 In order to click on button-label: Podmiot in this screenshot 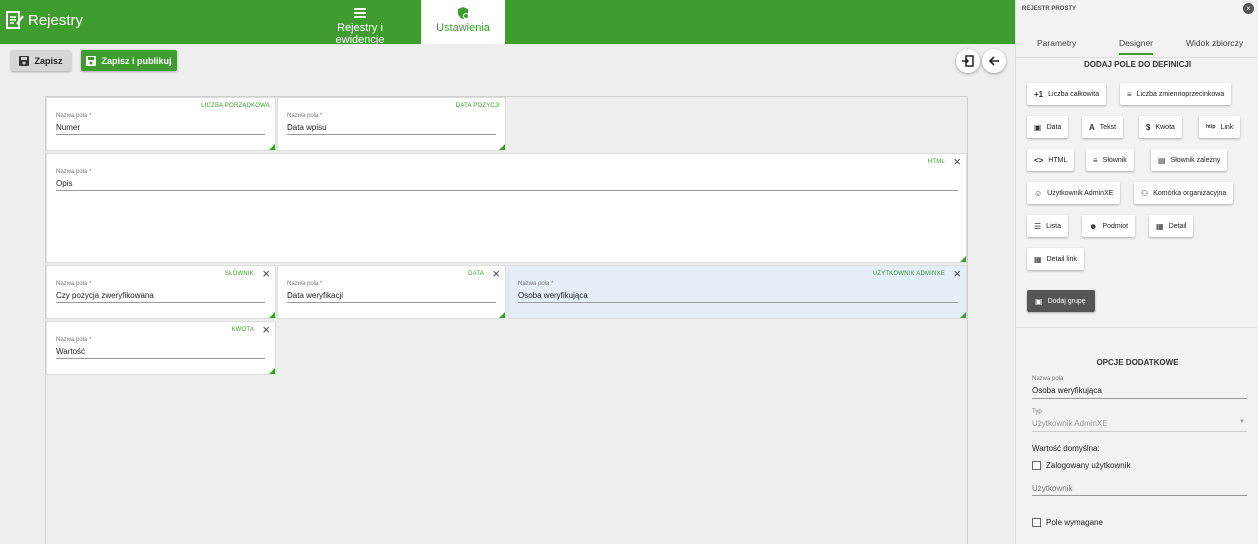, I will do `click(1115, 226)`.